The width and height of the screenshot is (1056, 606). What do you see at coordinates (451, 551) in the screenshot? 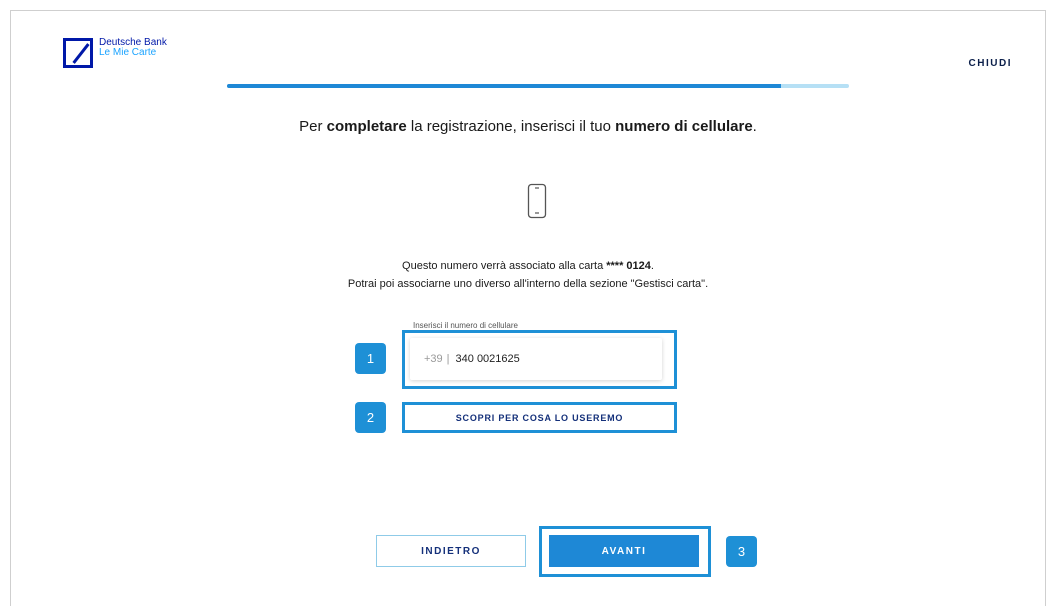
I see `back-button: INDIETRO` at bounding box center [451, 551].